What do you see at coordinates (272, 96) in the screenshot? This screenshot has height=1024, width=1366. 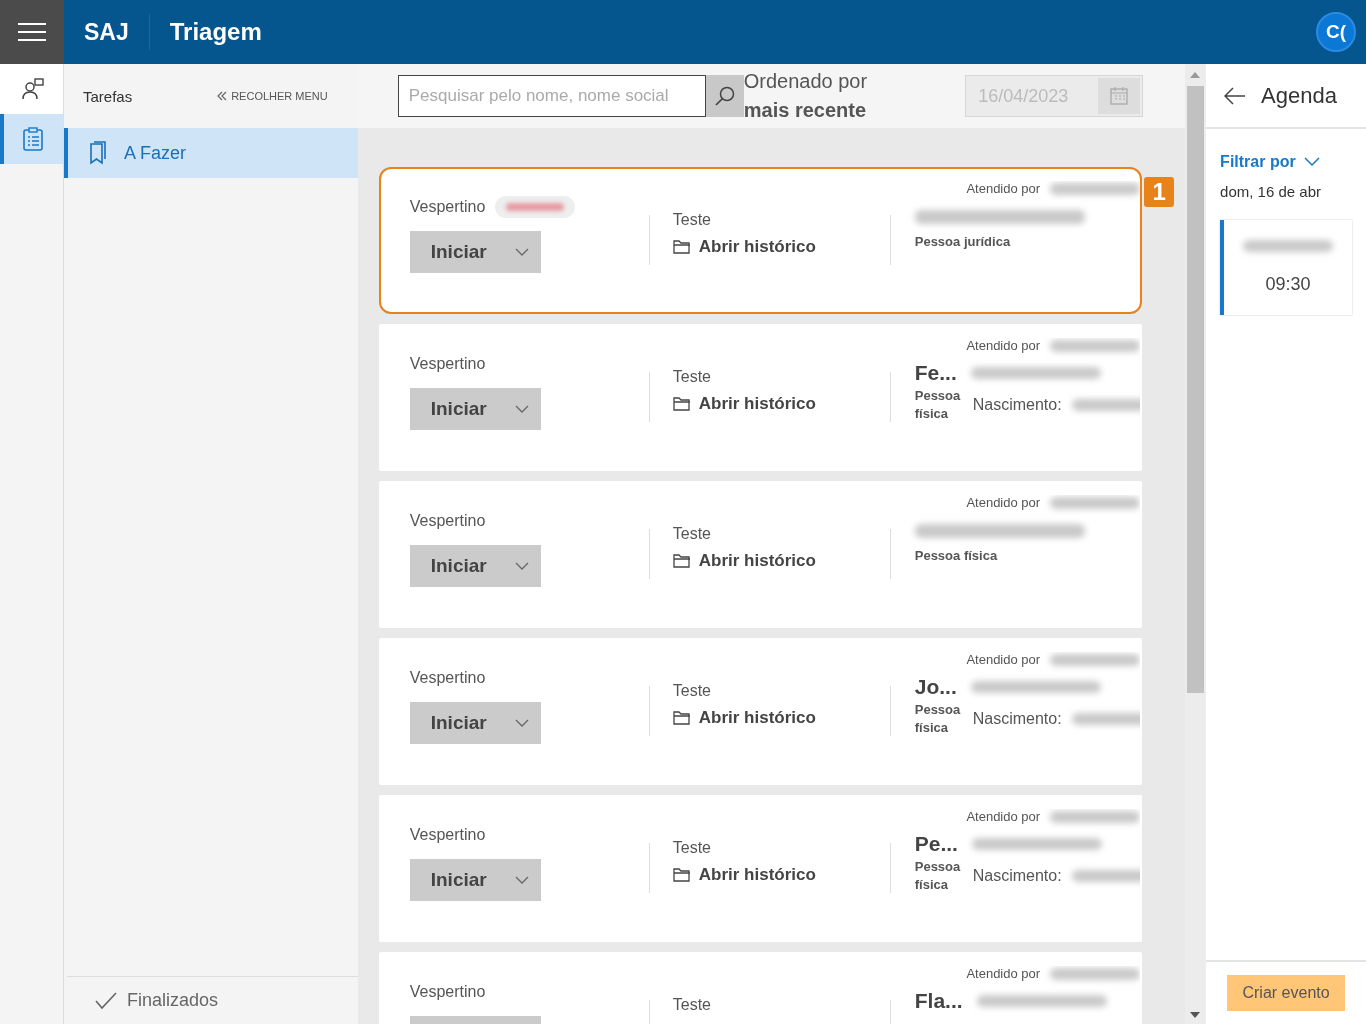 I see `collapse-menu-link: RECOLHER MENU` at bounding box center [272, 96].